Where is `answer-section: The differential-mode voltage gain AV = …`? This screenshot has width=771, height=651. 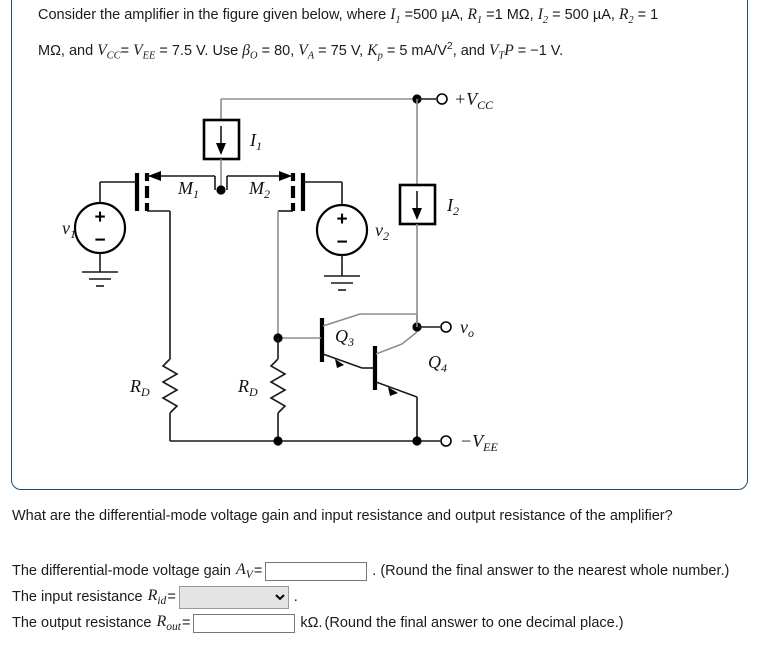
answer-section: The differential-mode voltage gain AV = … is located at coordinates (370, 597).